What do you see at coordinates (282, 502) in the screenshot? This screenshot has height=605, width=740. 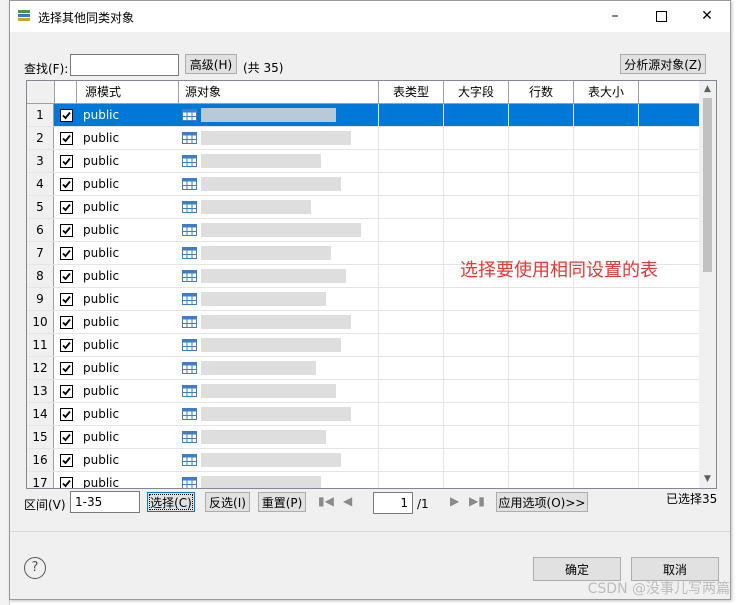 I see `reset-button: 重置(P)` at bounding box center [282, 502].